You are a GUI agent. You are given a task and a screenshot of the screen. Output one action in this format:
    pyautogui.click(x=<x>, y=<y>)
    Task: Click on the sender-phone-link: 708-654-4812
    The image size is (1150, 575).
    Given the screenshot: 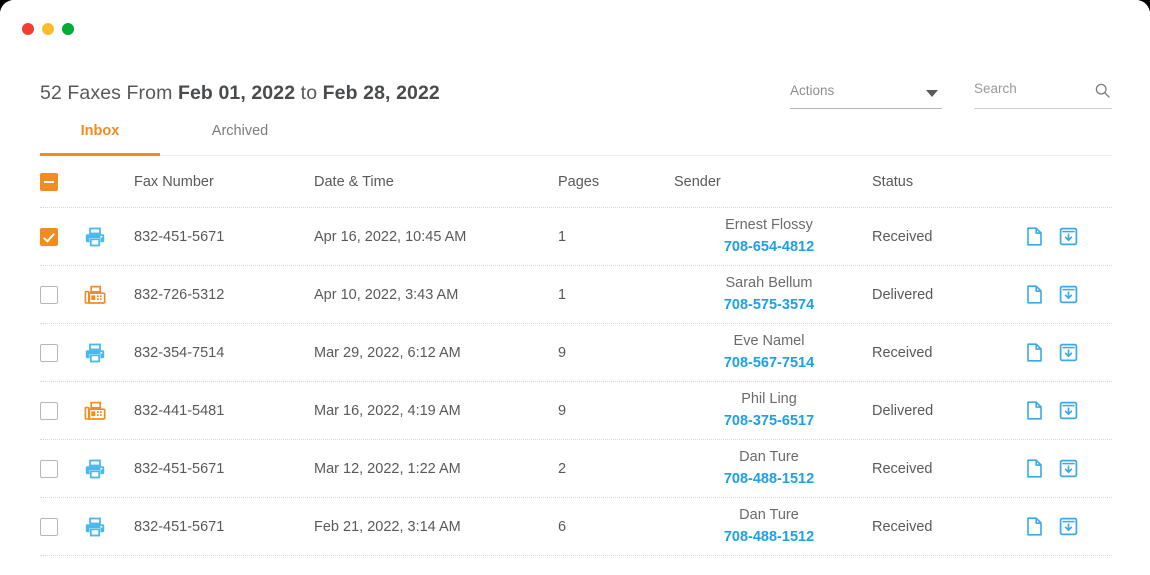 What is the action you would take?
    pyautogui.click(x=769, y=248)
    